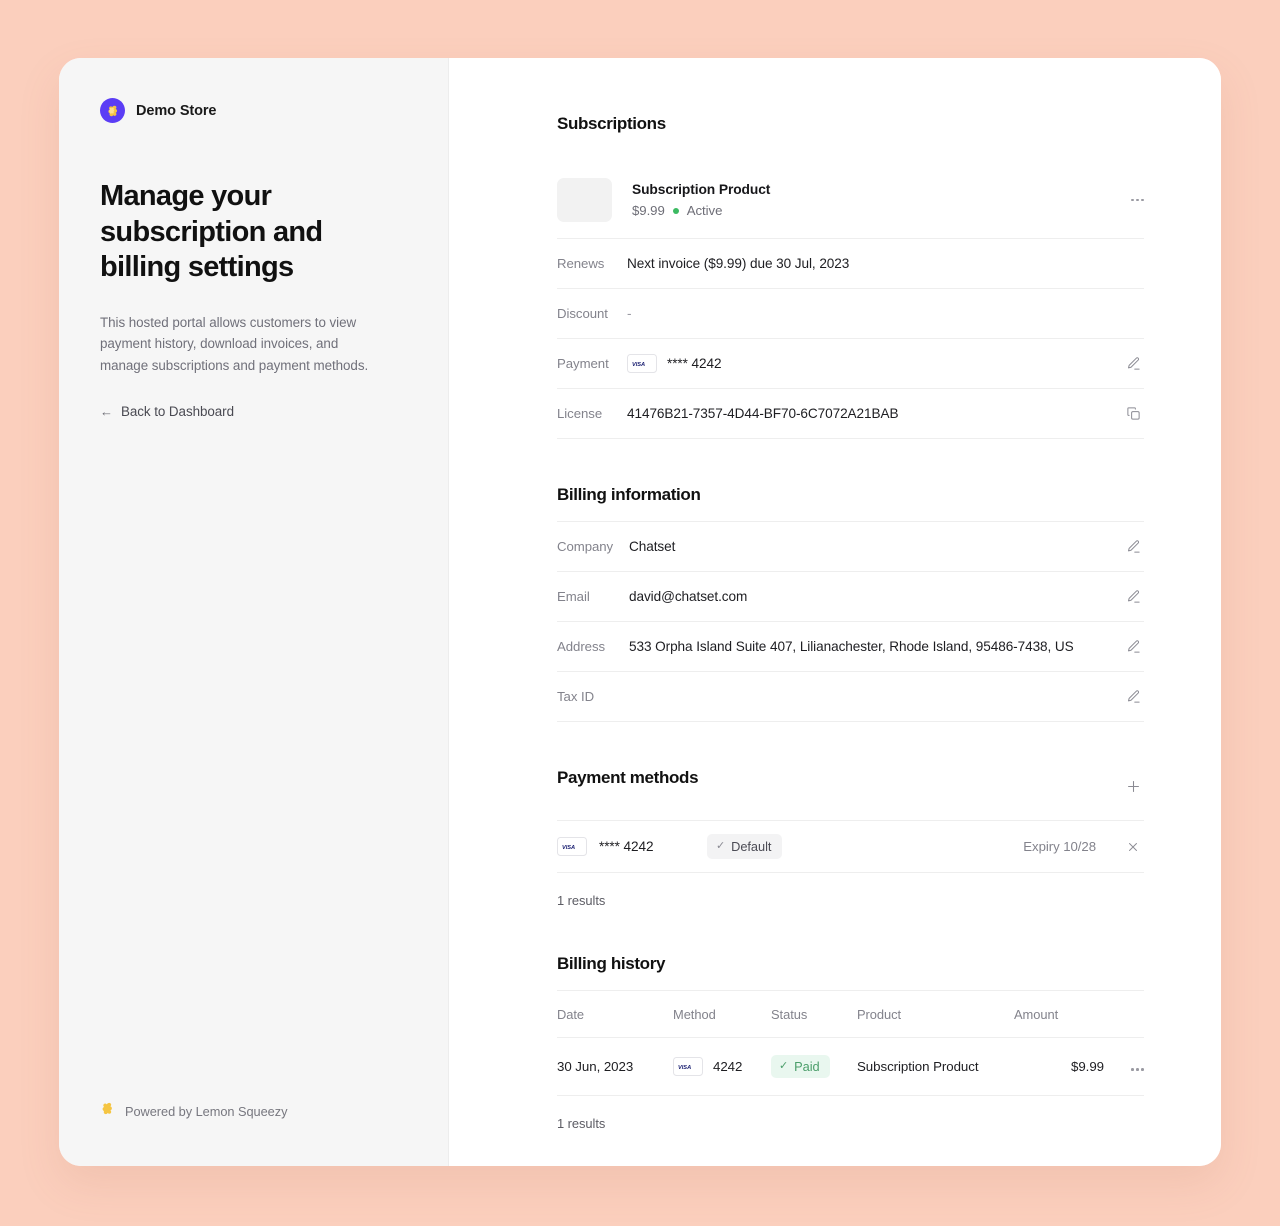  I want to click on cell-status: ✓ Paid, so click(814, 1066).